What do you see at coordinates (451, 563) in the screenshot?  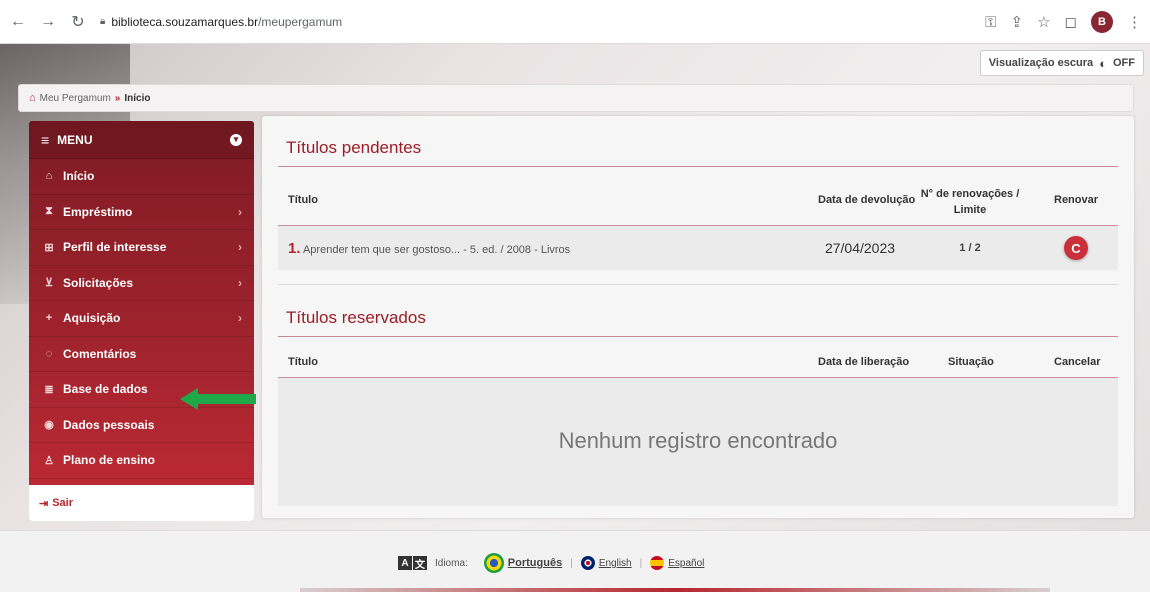 I see `language-label: Idioma:` at bounding box center [451, 563].